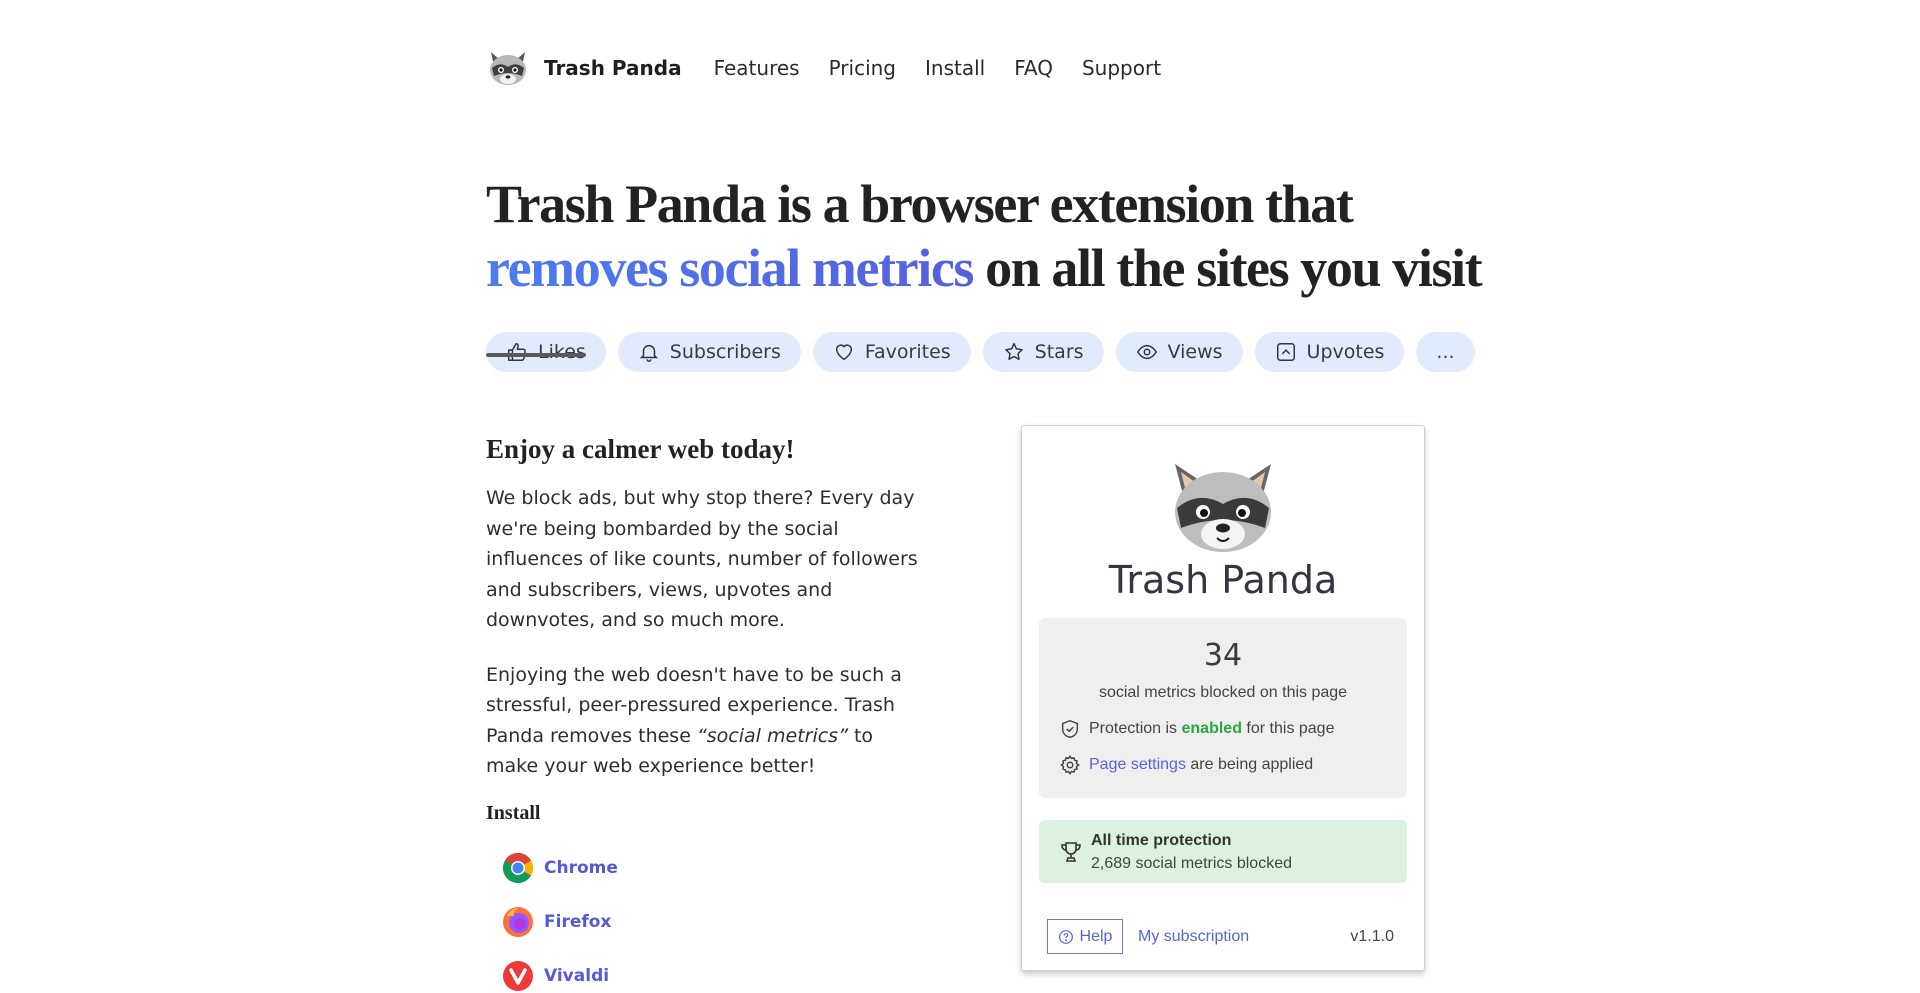  Describe the element at coordinates (1252, 764) in the screenshot. I see `settings-suffix: are being applied` at that location.